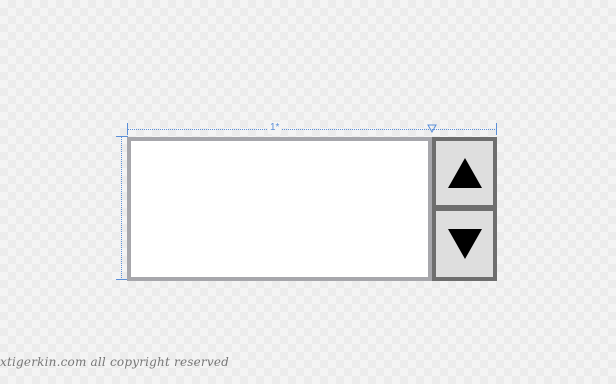 The width and height of the screenshot is (616, 384). What do you see at coordinates (127, 129) in the screenshot?
I see `column-start-tick` at bounding box center [127, 129].